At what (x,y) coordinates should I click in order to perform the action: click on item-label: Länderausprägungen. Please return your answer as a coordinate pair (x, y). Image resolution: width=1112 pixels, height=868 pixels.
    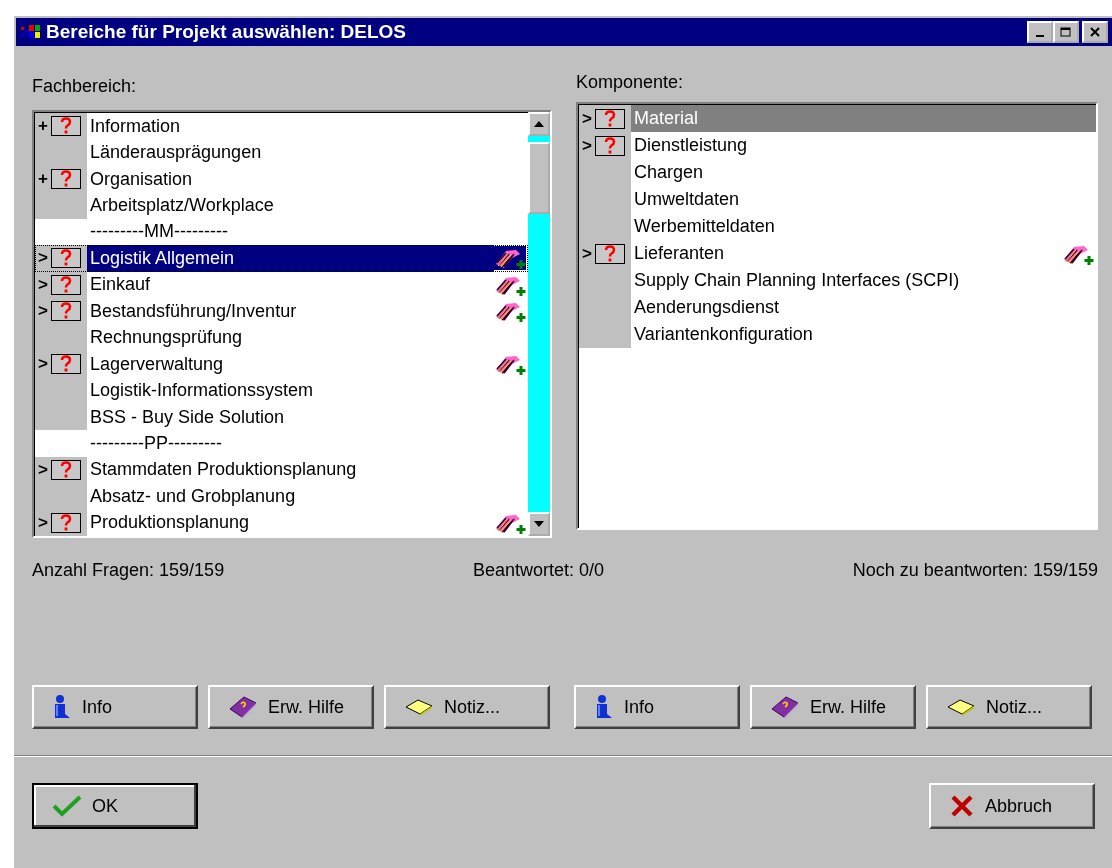
    Looking at the image, I should click on (176, 153).